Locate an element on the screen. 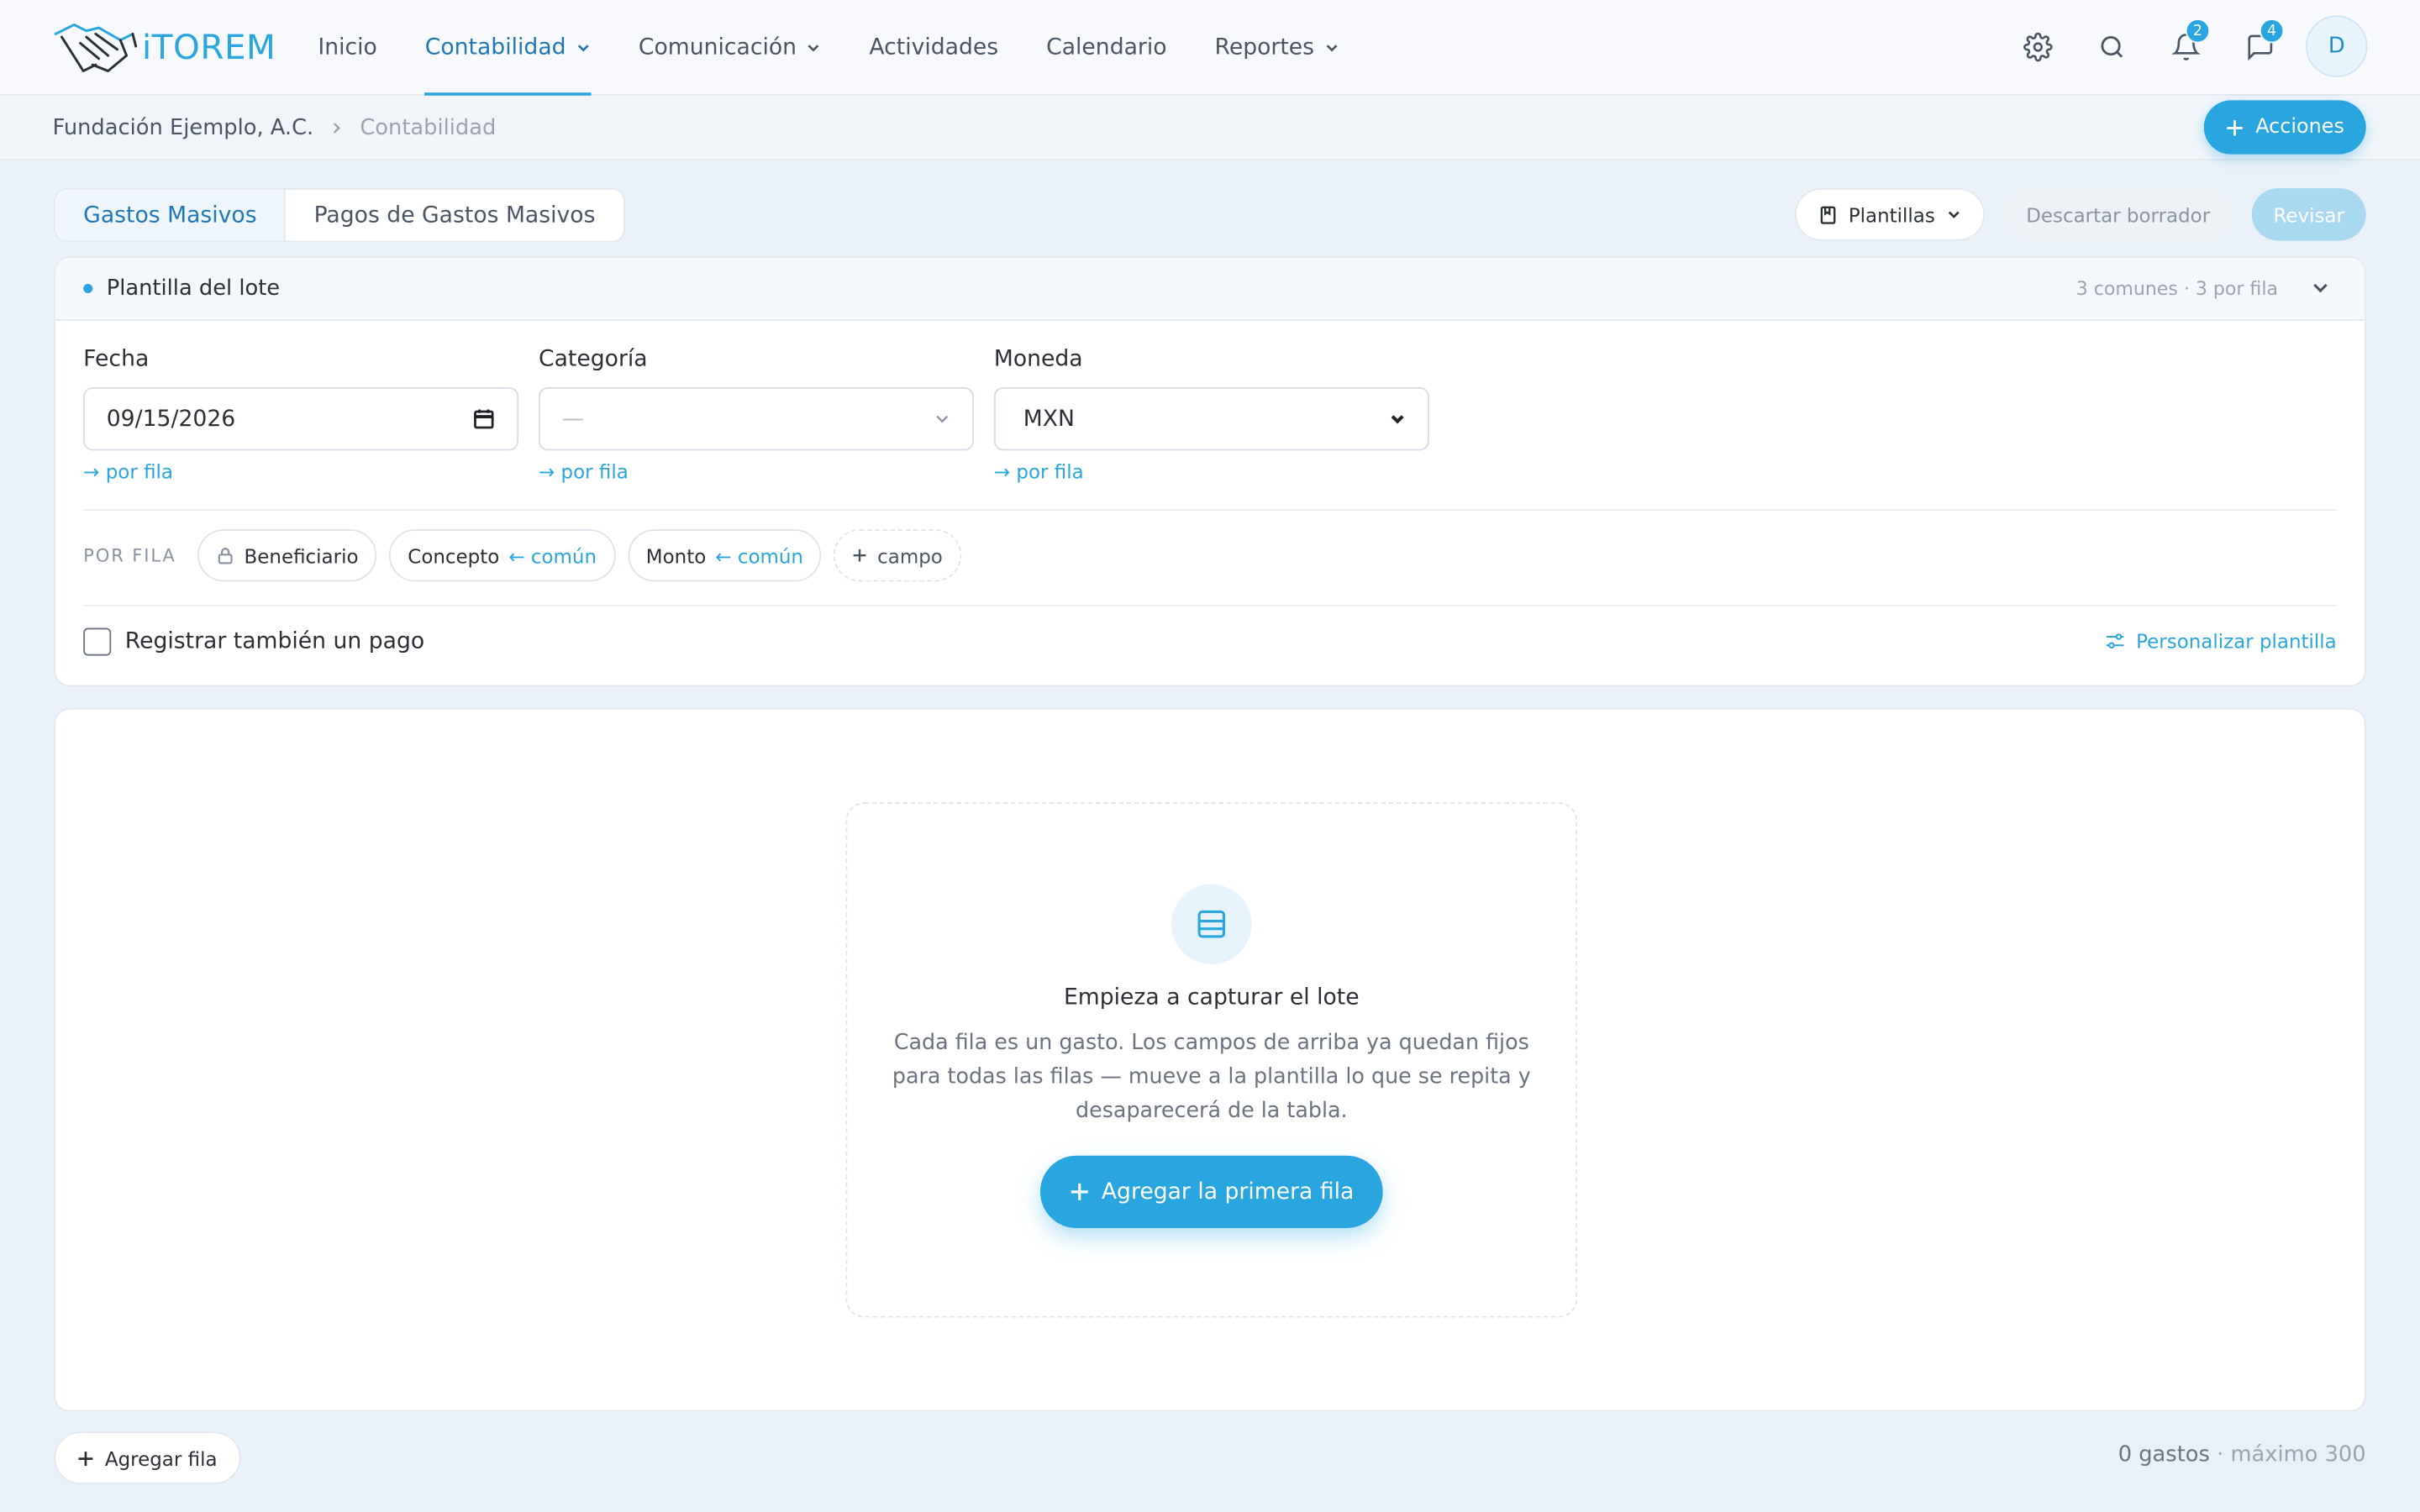 The width and height of the screenshot is (2420, 1512). messages-badge: 4 is located at coordinates (2272, 31).